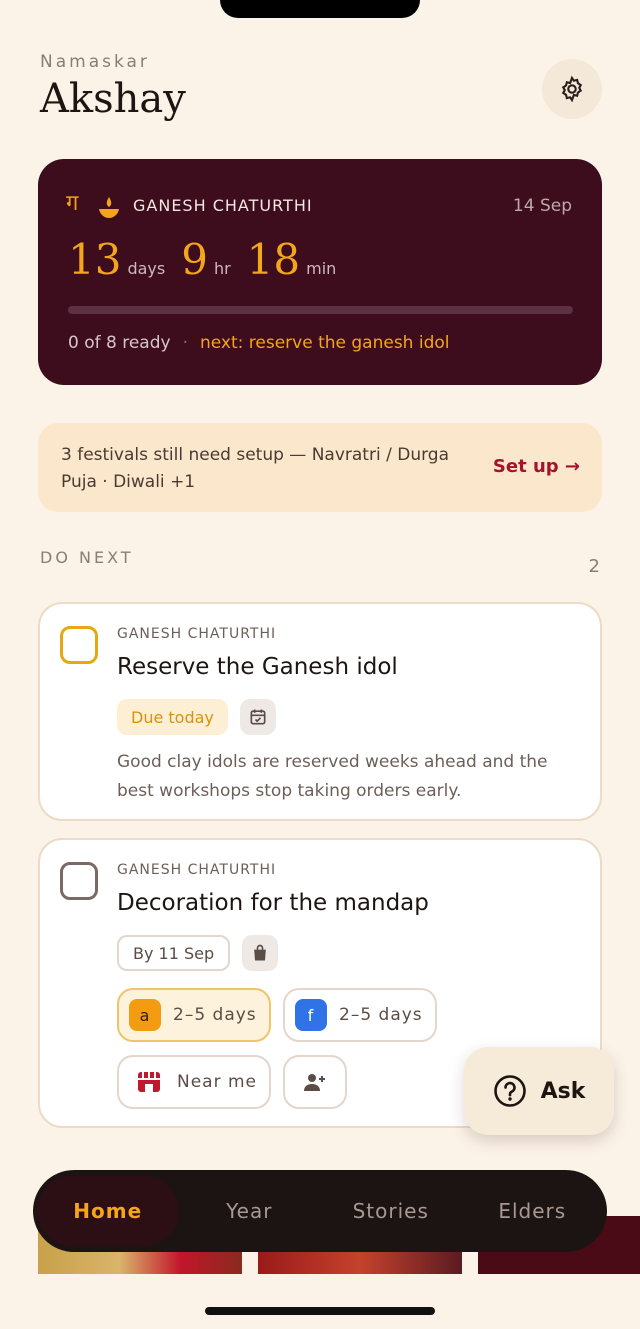  I want to click on device-notch, so click(320, 9).